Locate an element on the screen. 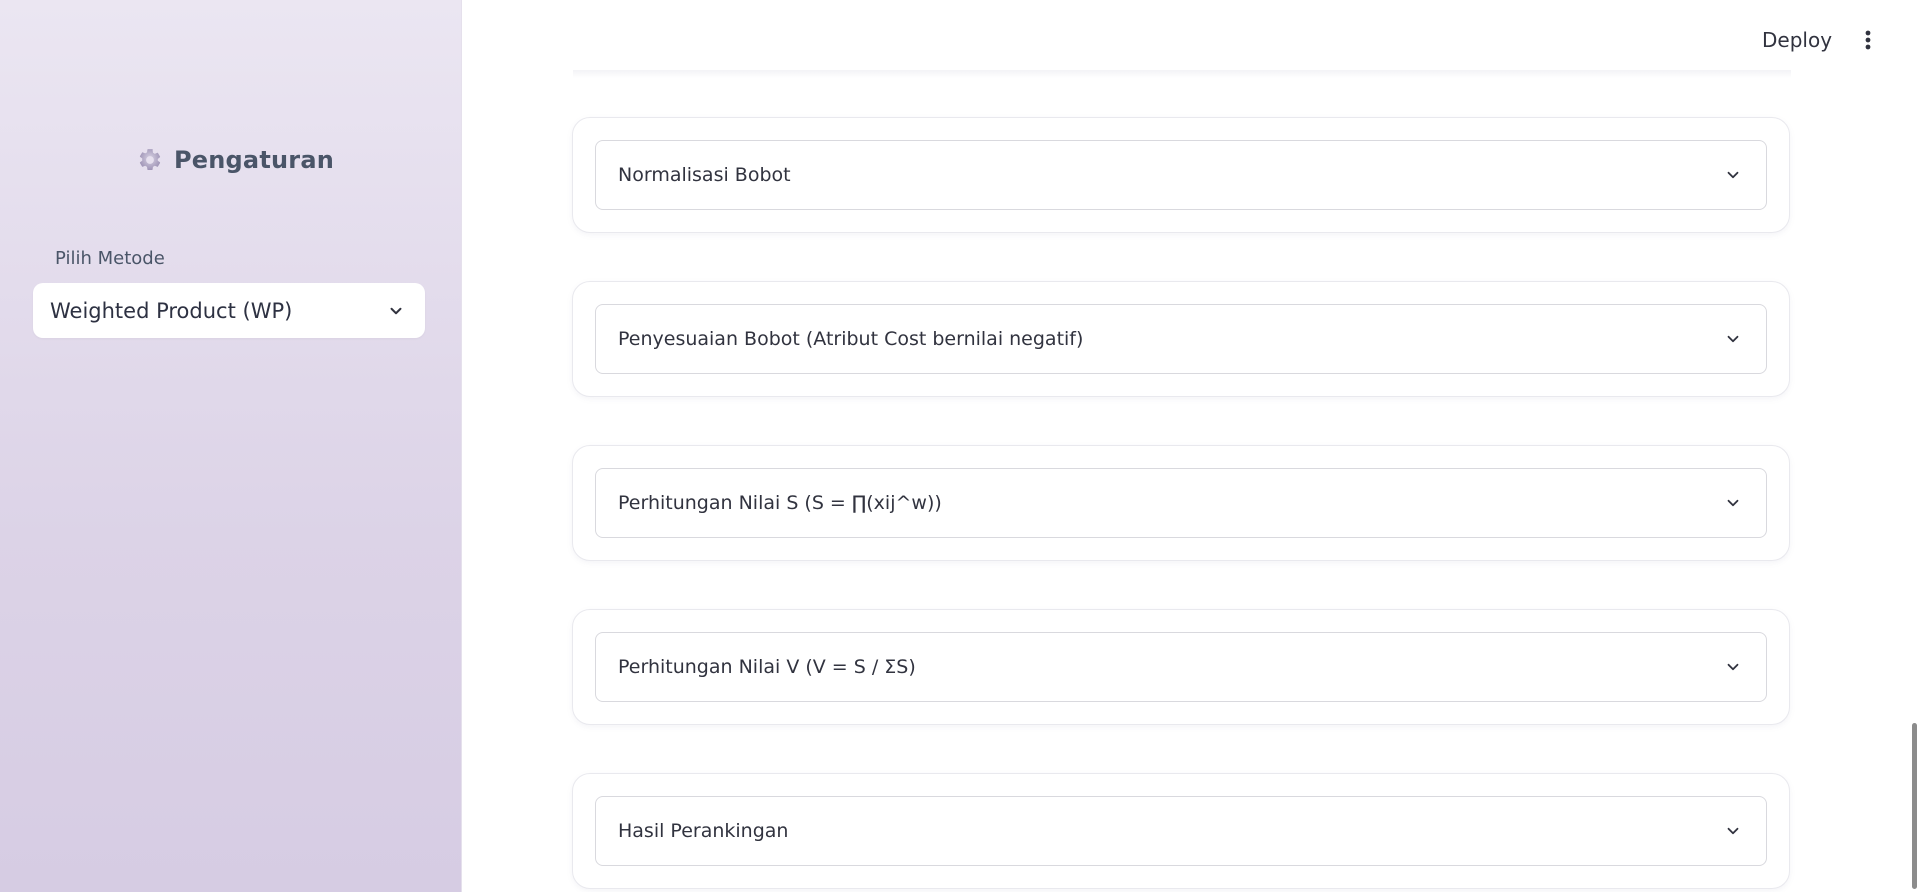 This screenshot has width=1919, height=892. expander-normalisasi-bobot: Normalisasi Bobot is located at coordinates (1181, 175).